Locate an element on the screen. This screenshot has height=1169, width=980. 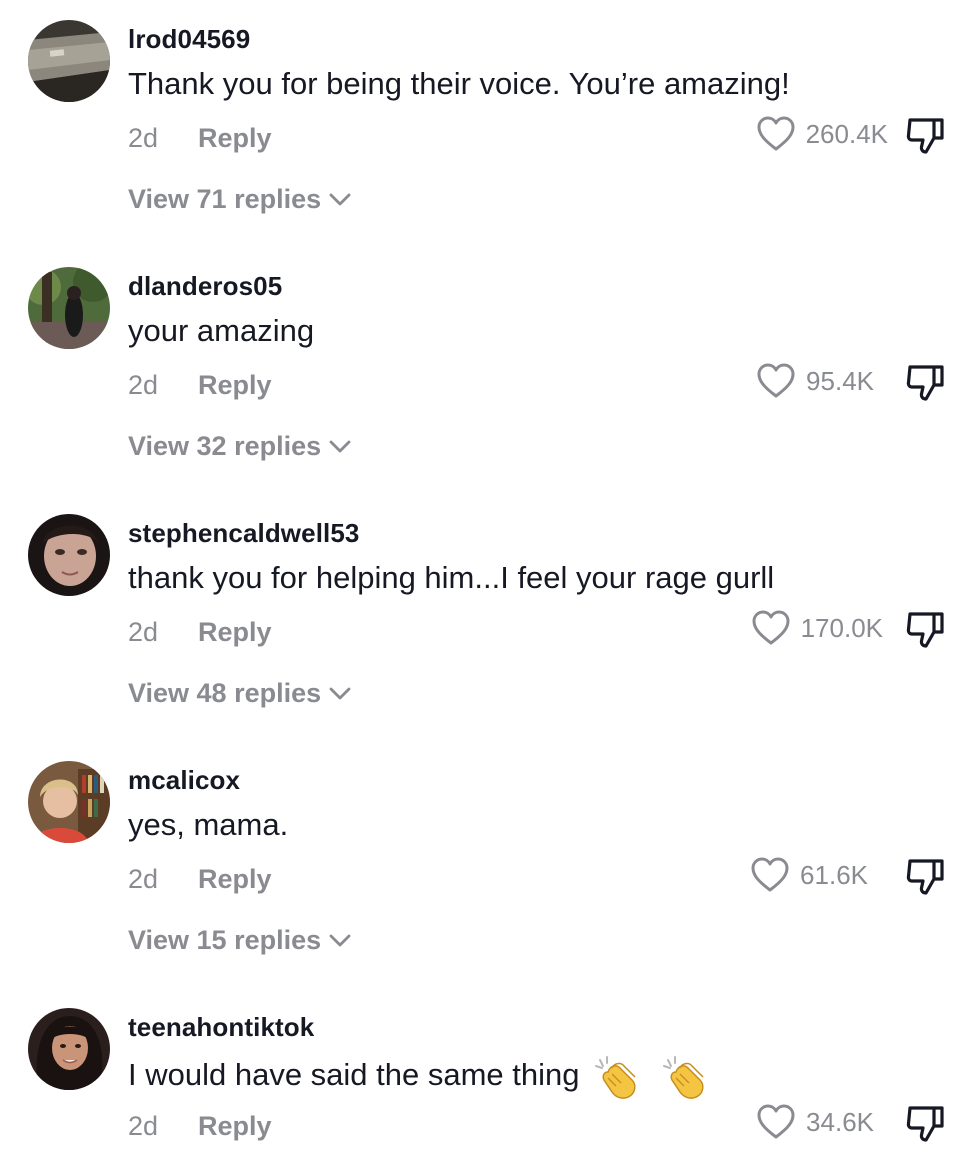
username: lrod04569 is located at coordinates (189, 39).